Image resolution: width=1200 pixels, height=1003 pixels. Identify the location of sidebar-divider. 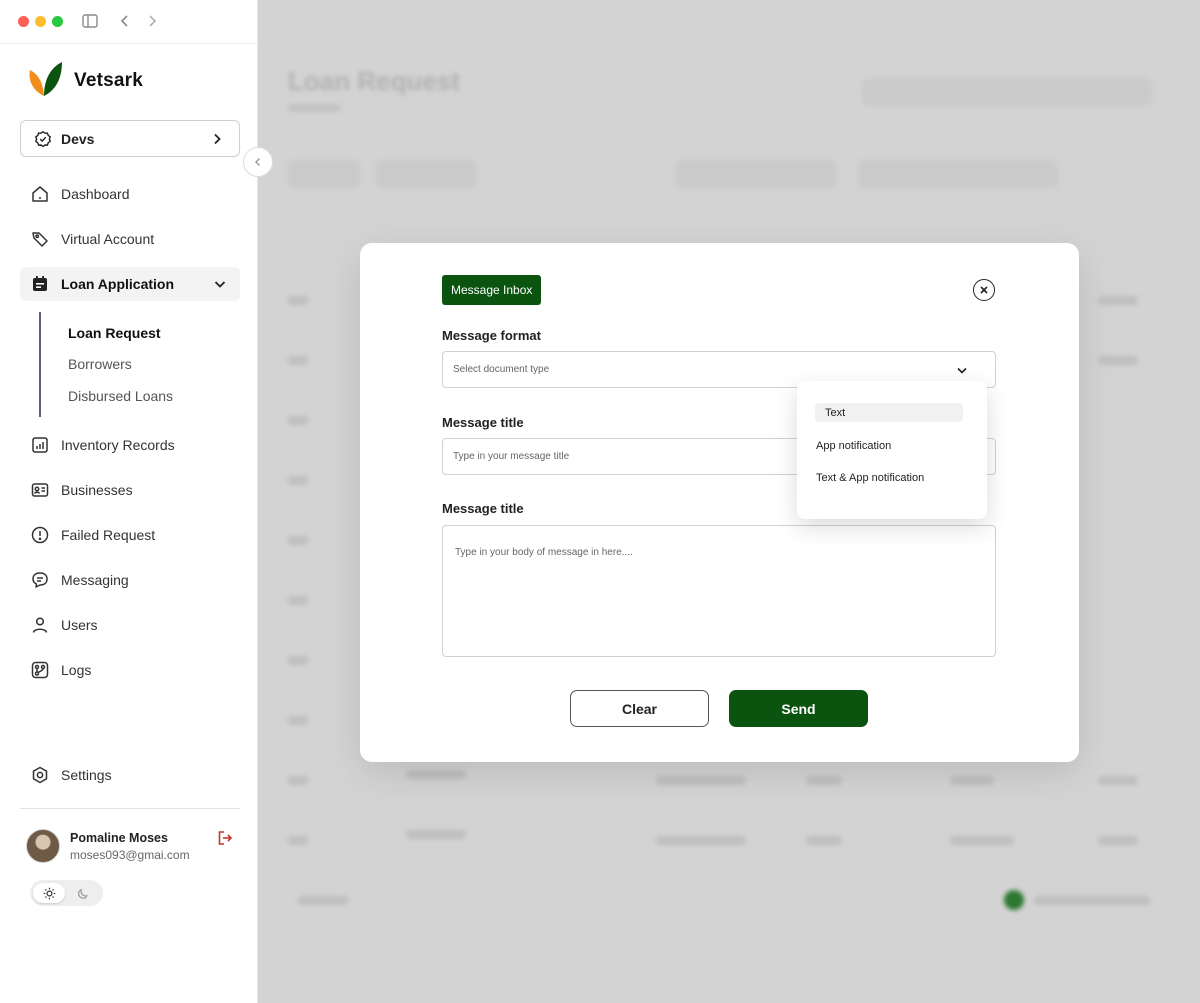
(130, 808).